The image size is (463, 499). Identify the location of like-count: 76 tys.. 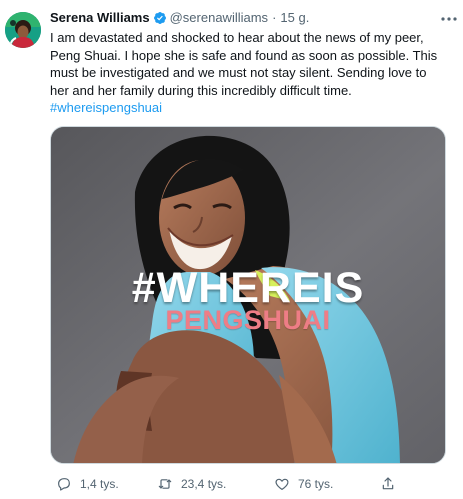
(316, 484).